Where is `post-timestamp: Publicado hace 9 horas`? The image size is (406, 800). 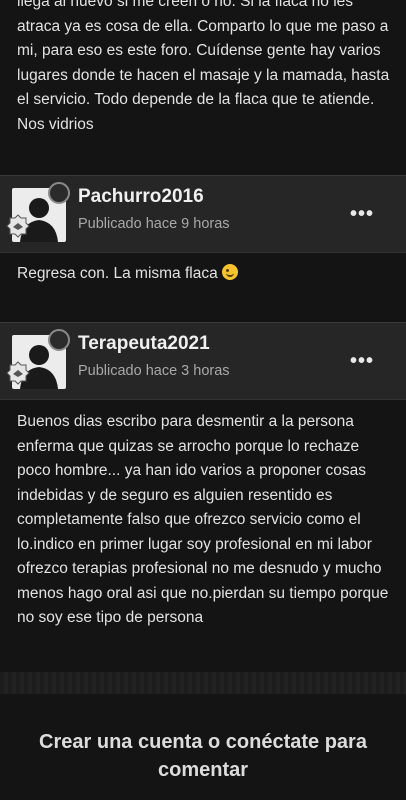 post-timestamp: Publicado hace 9 horas is located at coordinates (154, 224).